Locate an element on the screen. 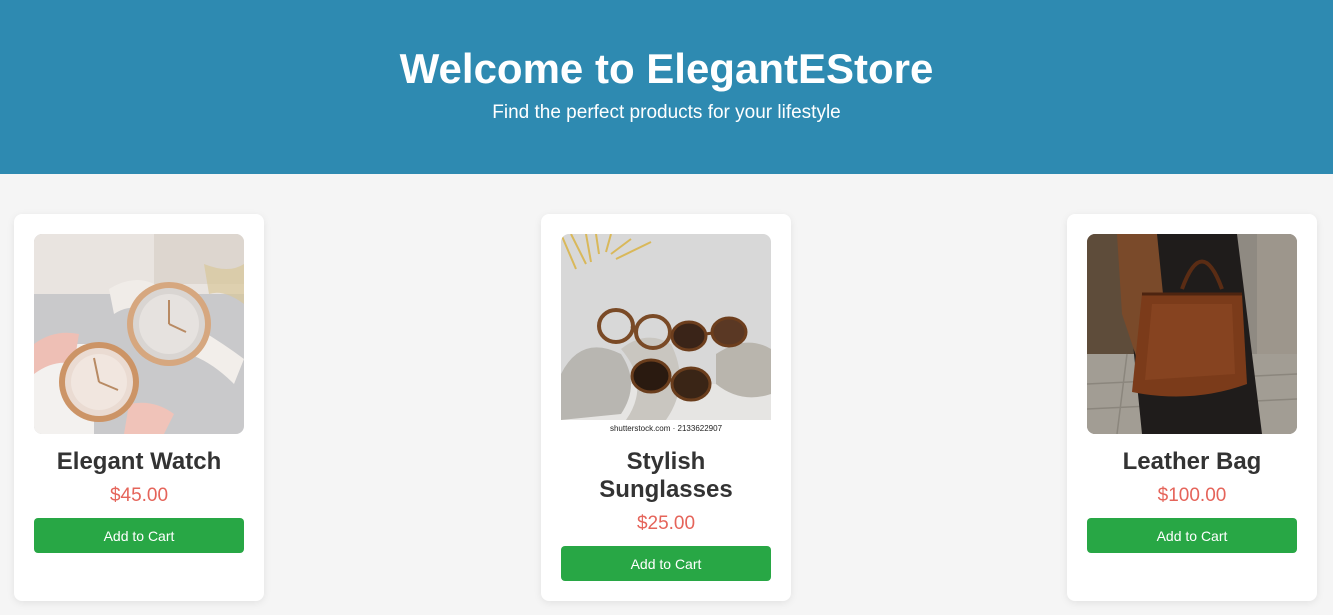 Image resolution: width=1333 pixels, height=615 pixels. product-name: Leather Bag is located at coordinates (1192, 461).